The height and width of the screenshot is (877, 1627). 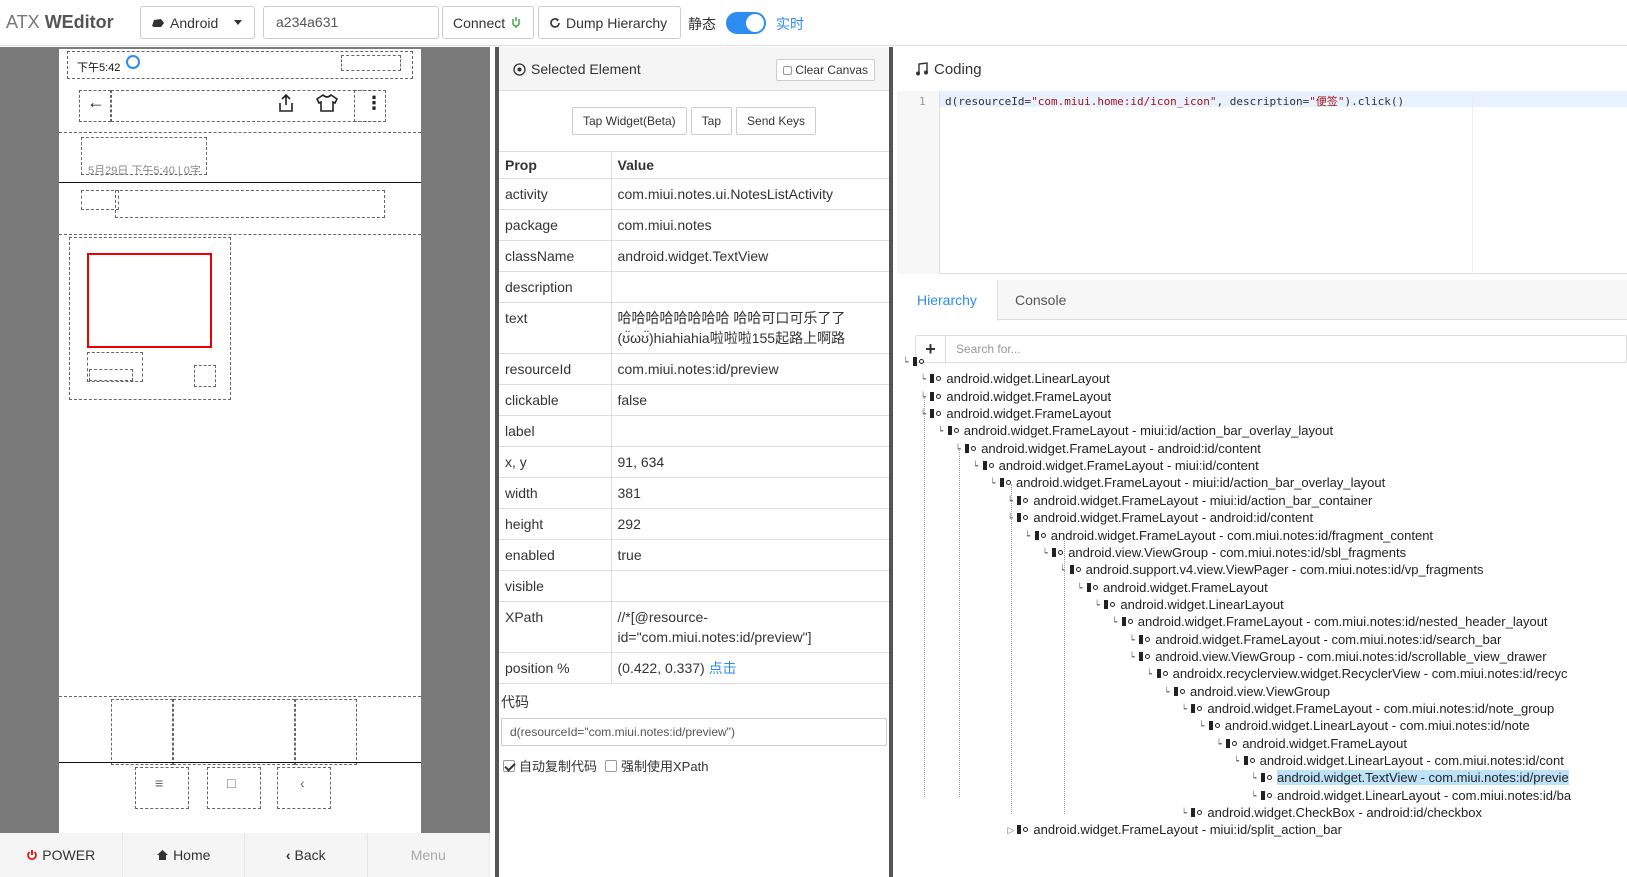 I want to click on theme-icon, so click(x=327, y=103).